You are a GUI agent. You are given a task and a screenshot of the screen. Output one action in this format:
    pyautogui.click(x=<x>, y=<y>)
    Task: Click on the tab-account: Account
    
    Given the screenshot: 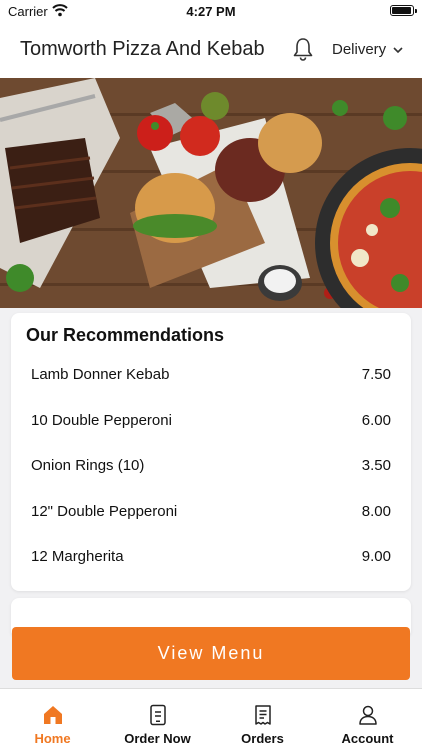 What is the action you would take?
    pyautogui.click(x=367, y=719)
    